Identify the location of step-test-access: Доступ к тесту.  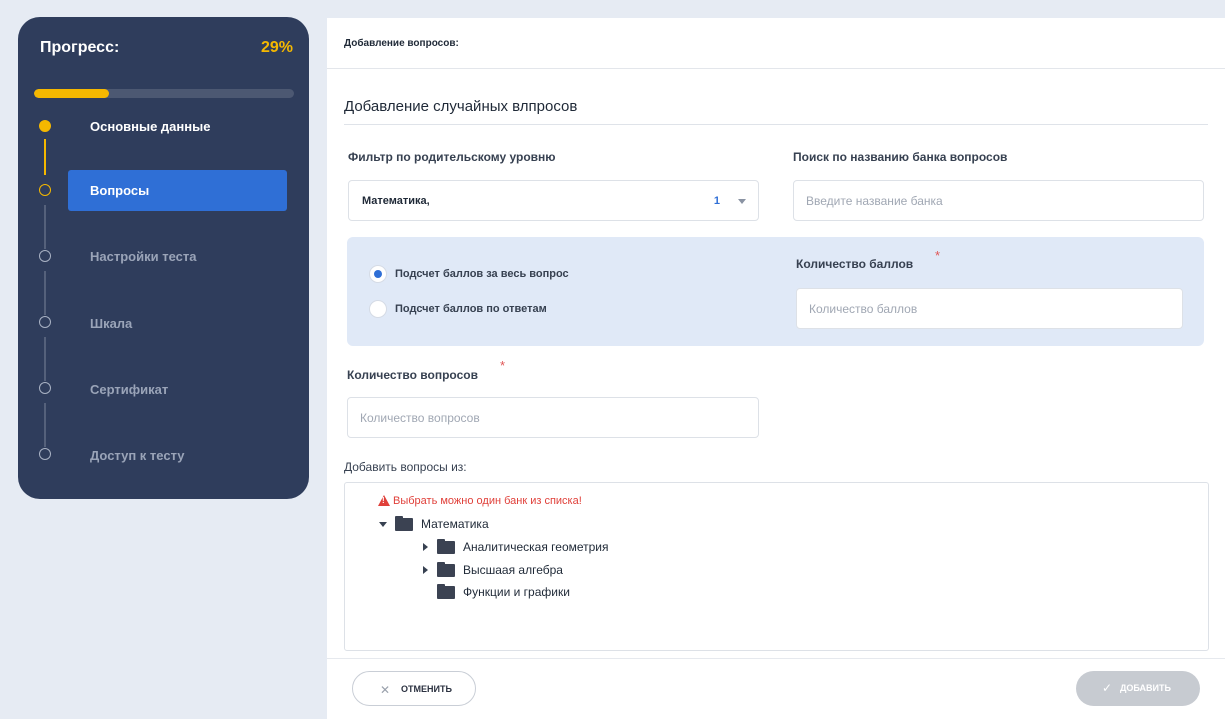
(137, 455).